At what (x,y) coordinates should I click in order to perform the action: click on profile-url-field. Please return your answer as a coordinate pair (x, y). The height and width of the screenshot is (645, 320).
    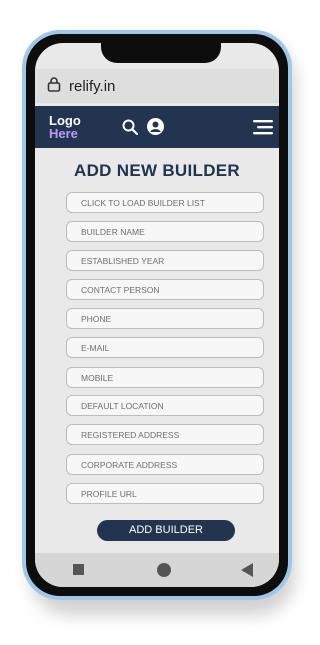
    Looking at the image, I should click on (165, 493).